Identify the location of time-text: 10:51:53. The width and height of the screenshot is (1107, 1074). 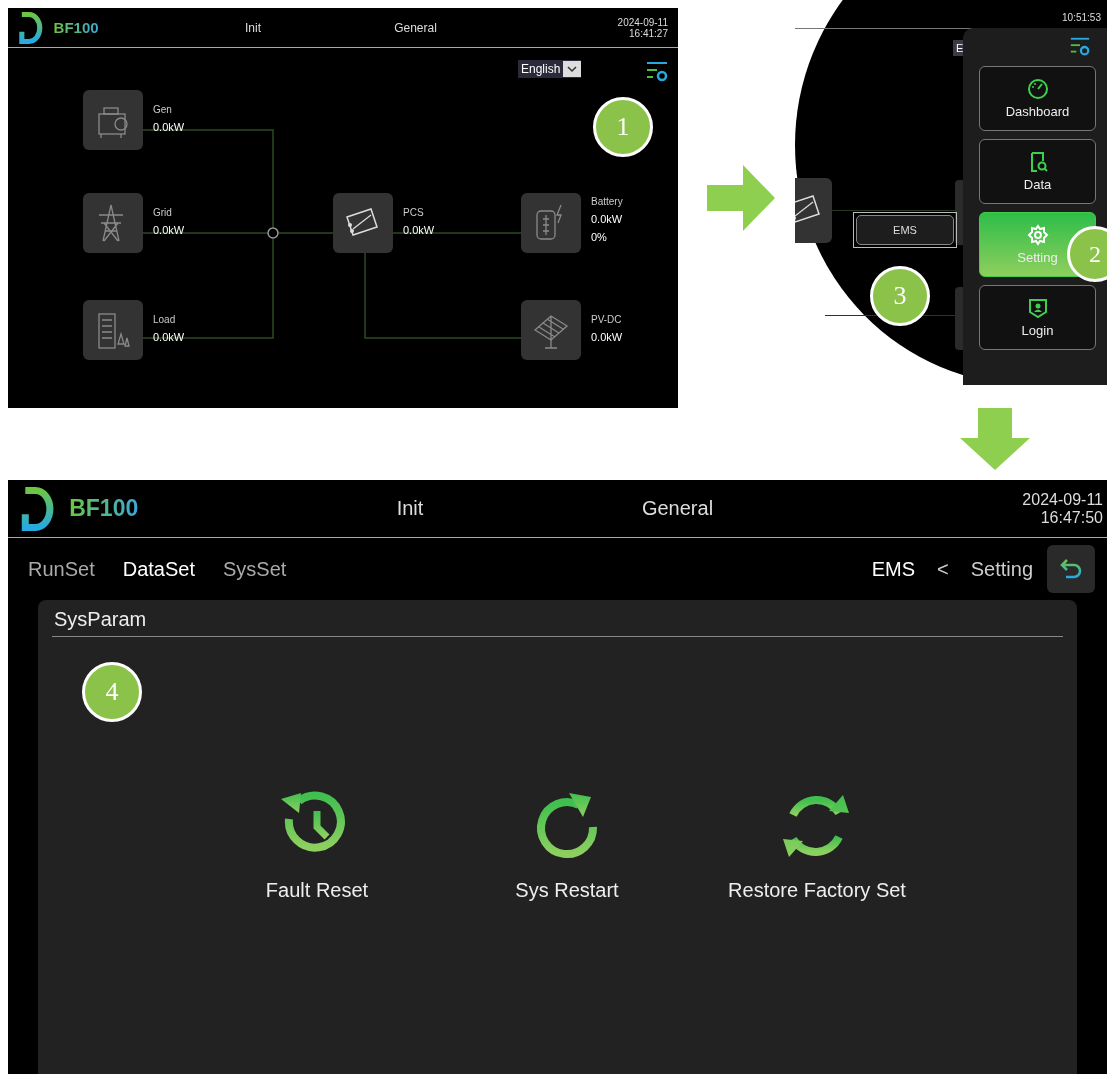
(1081, 17).